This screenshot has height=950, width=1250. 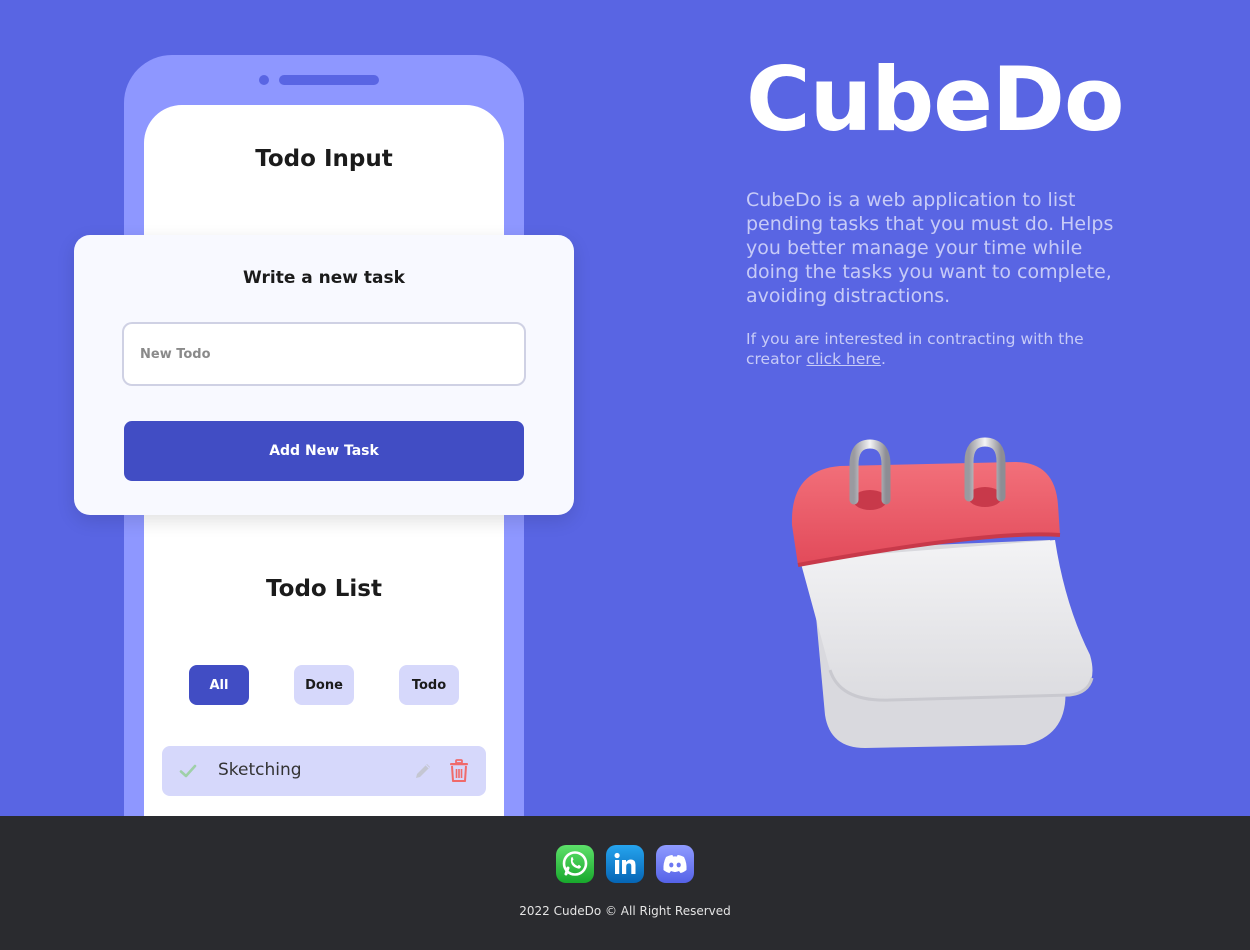 I want to click on discord-icon, so click(x=675, y=864).